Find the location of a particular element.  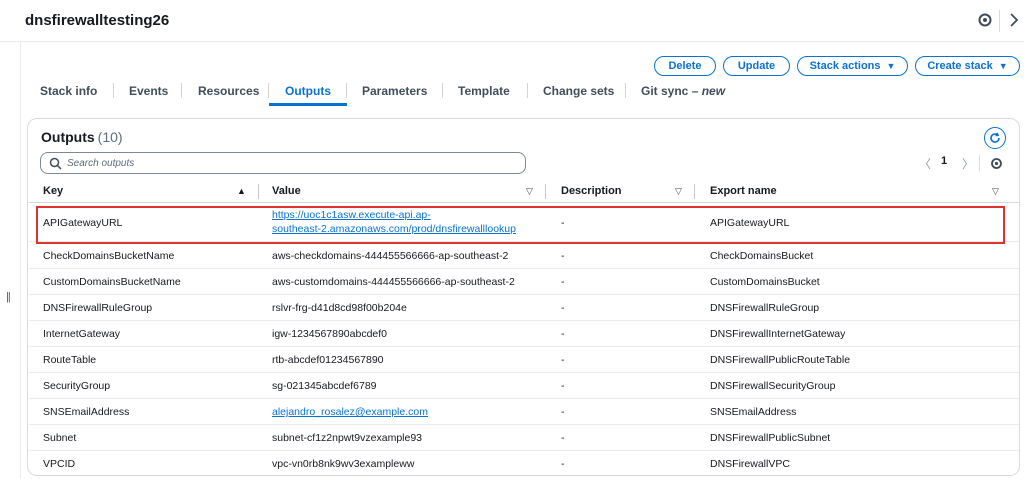

update-button: Update is located at coordinates (756, 66).